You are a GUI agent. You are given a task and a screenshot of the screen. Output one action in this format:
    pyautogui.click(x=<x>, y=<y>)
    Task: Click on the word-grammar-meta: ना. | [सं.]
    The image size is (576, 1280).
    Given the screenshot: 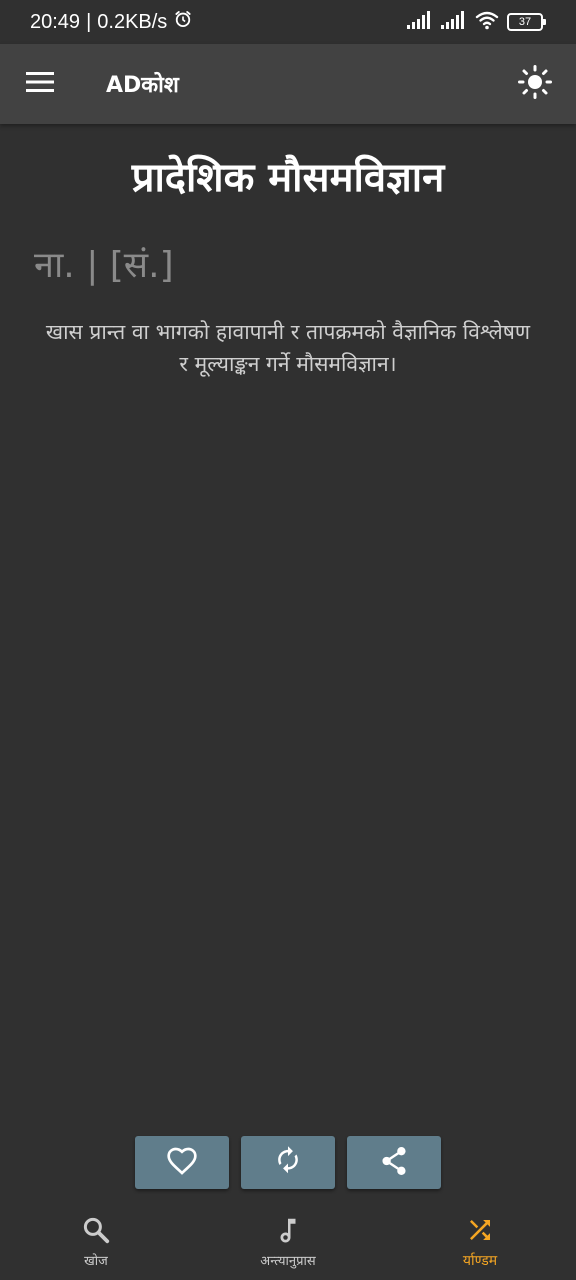 What is the action you would take?
    pyautogui.click(x=104, y=265)
    